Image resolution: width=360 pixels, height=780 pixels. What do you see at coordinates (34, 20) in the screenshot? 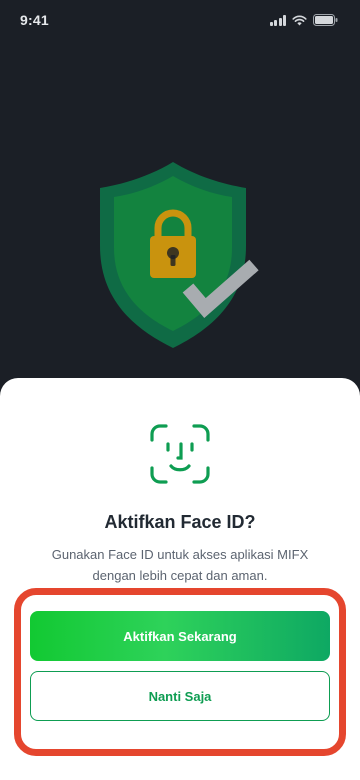
I see `status-time: 9:41` at bounding box center [34, 20].